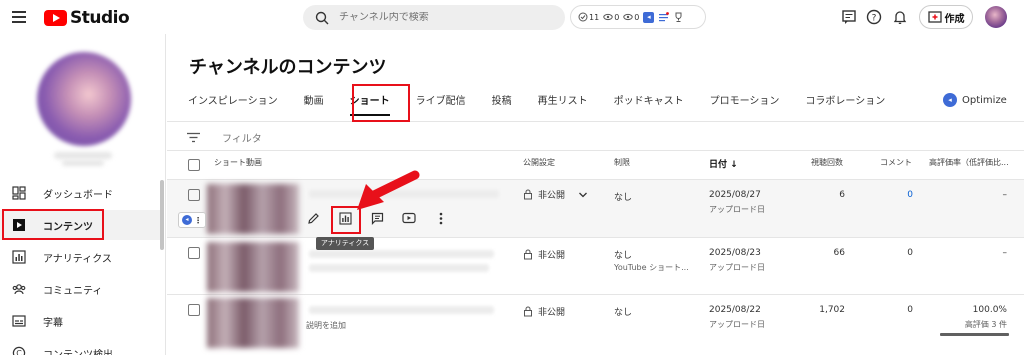 This screenshot has height=355, width=1024. What do you see at coordinates (313, 218) in the screenshot?
I see `edit-icon` at bounding box center [313, 218].